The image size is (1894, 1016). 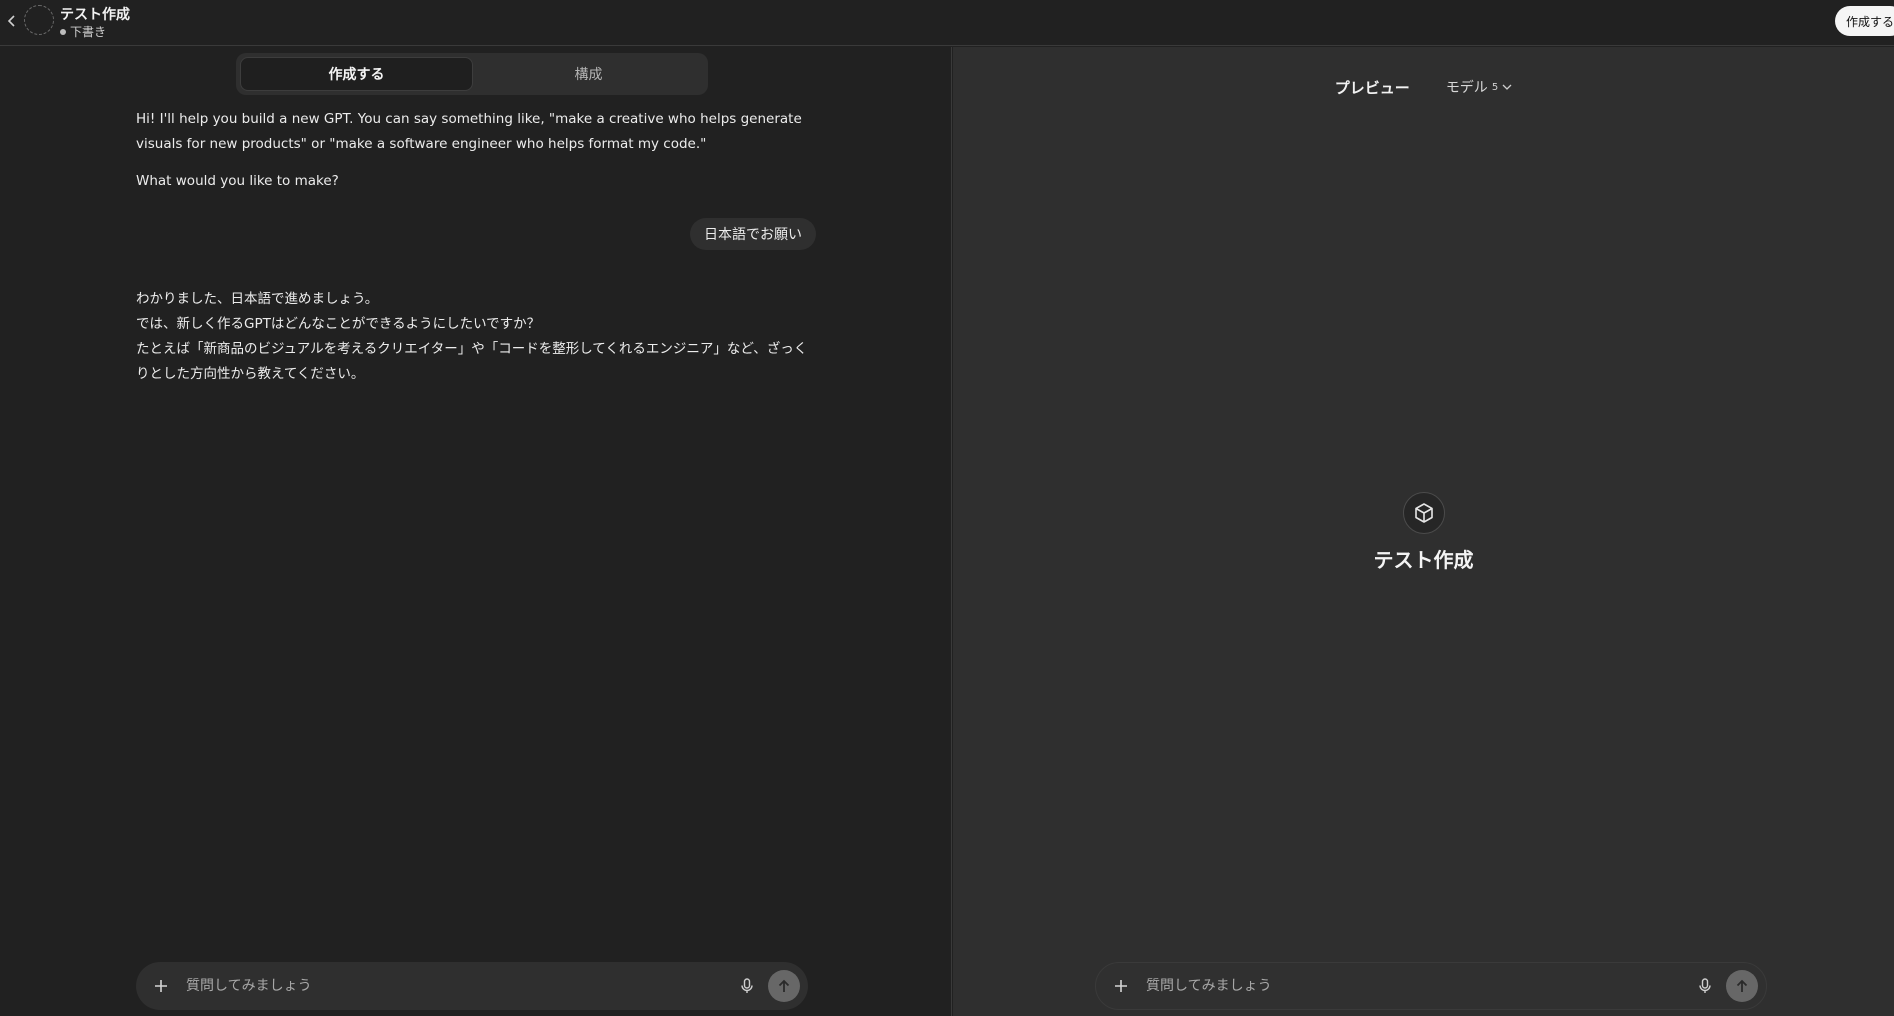 I want to click on builder-tabs: 作成する 構成, so click(x=472, y=74).